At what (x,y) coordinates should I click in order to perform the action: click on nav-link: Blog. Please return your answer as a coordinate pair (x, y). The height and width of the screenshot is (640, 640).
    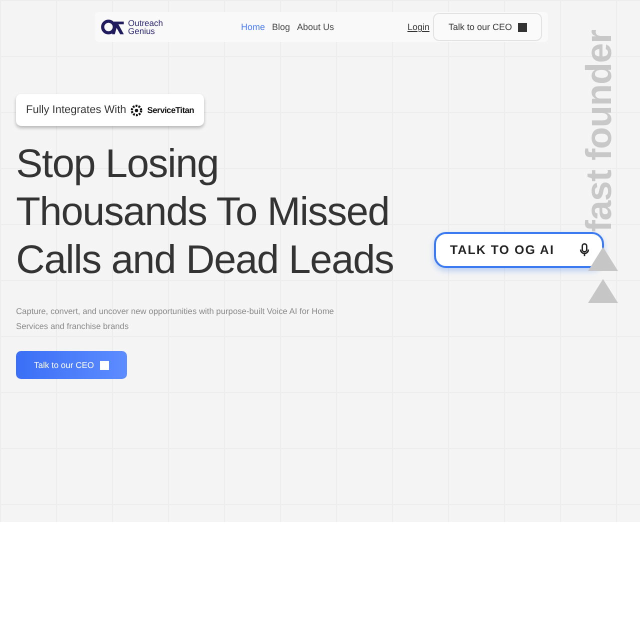
    Looking at the image, I should click on (281, 27).